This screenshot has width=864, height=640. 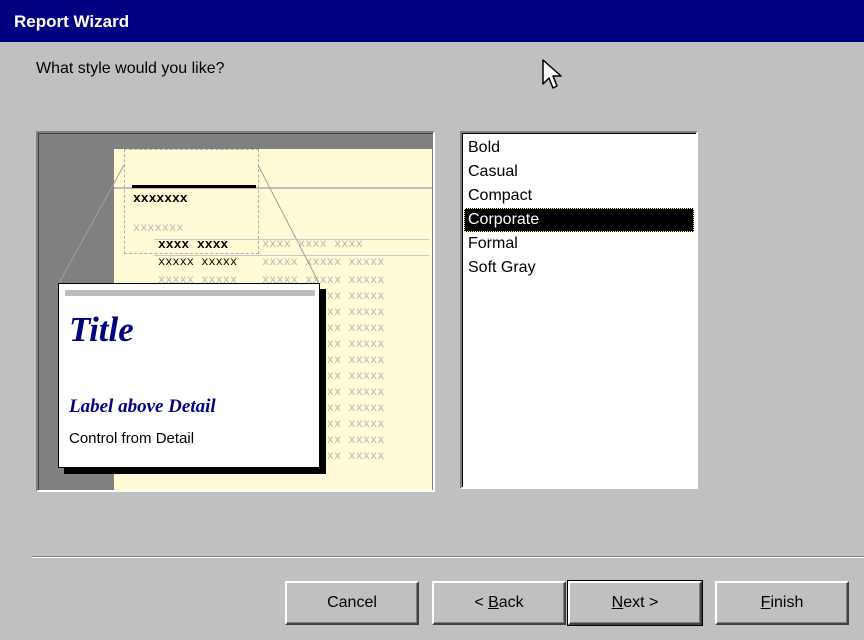 What do you see at coordinates (579, 172) in the screenshot?
I see `style-option-casual: Casual` at bounding box center [579, 172].